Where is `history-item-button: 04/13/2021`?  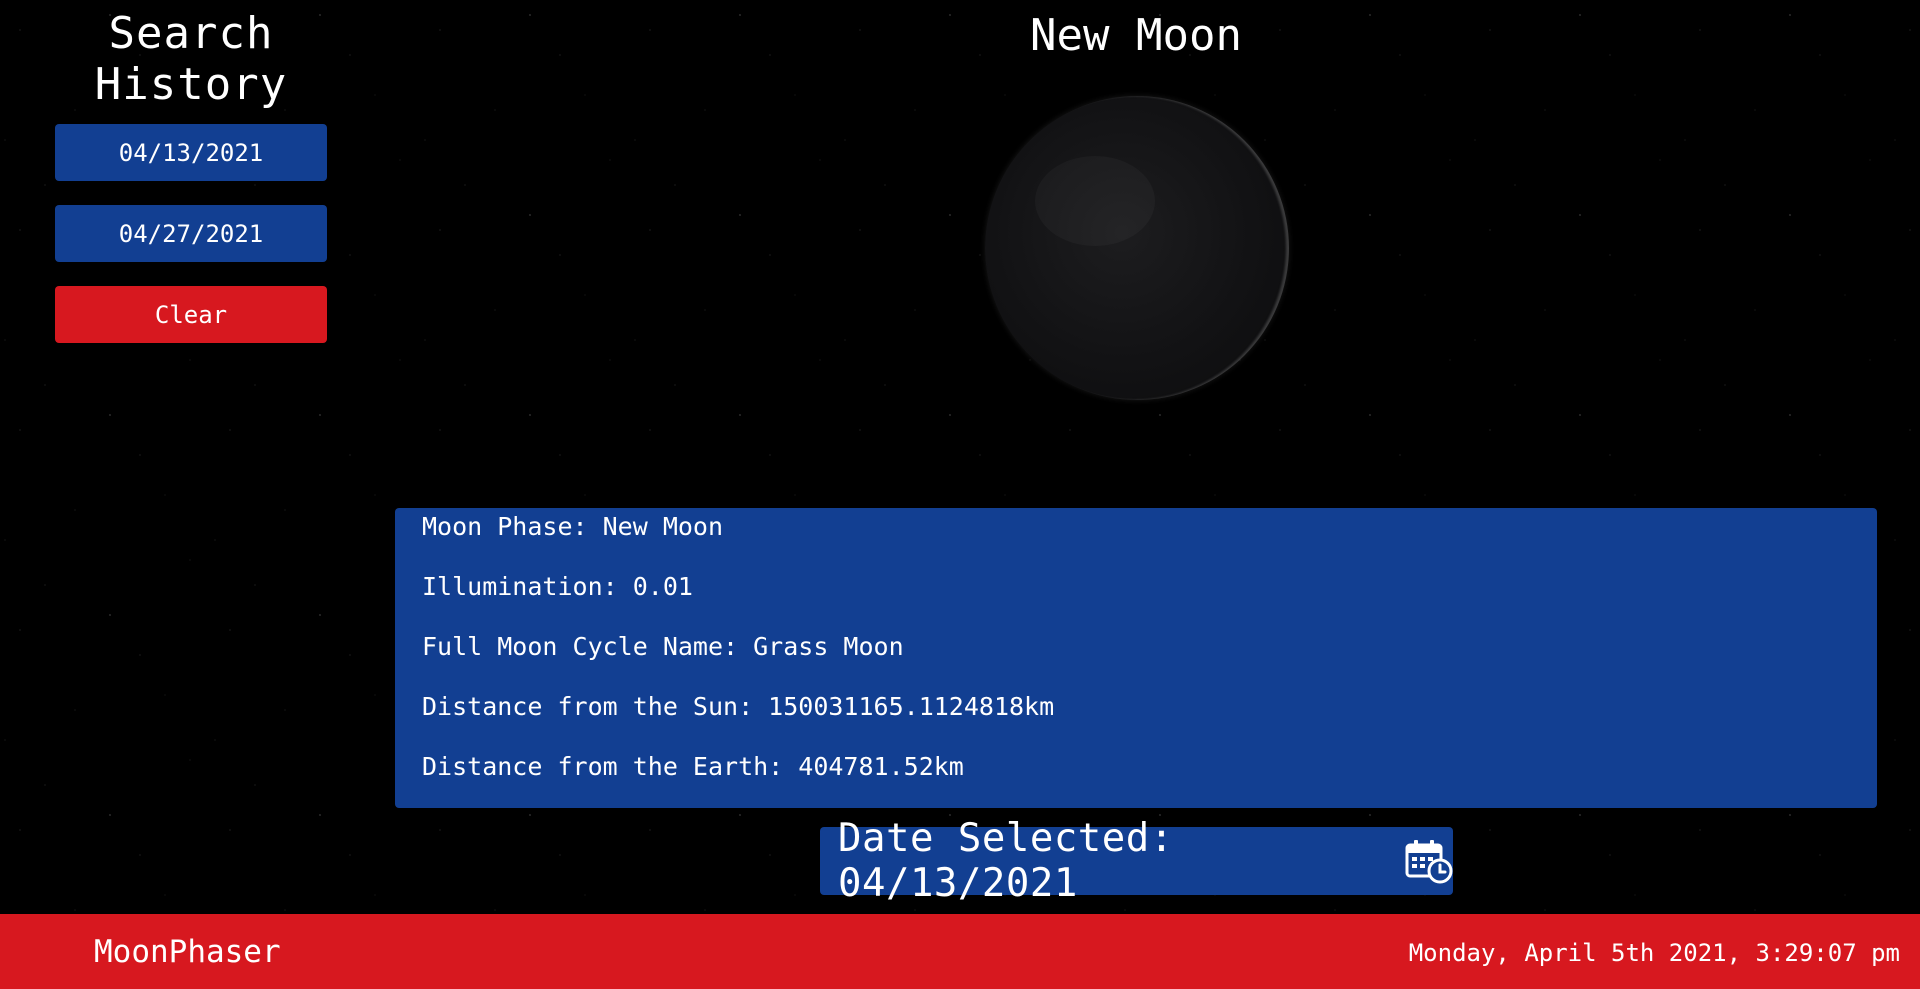 history-item-button: 04/13/2021 is located at coordinates (191, 152).